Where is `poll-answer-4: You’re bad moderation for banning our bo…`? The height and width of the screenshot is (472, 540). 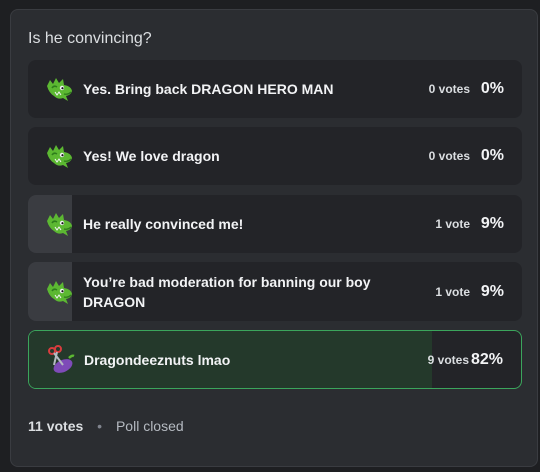
poll-answer-4: You’re bad moderation for banning our bo… is located at coordinates (275, 291).